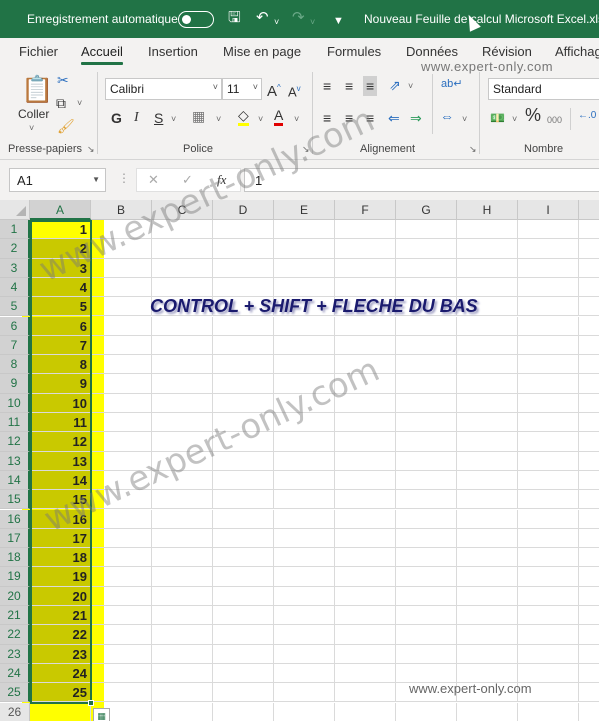 The image size is (599, 721). Describe the element at coordinates (15, 230) in the screenshot. I see `row-header: 1` at that location.